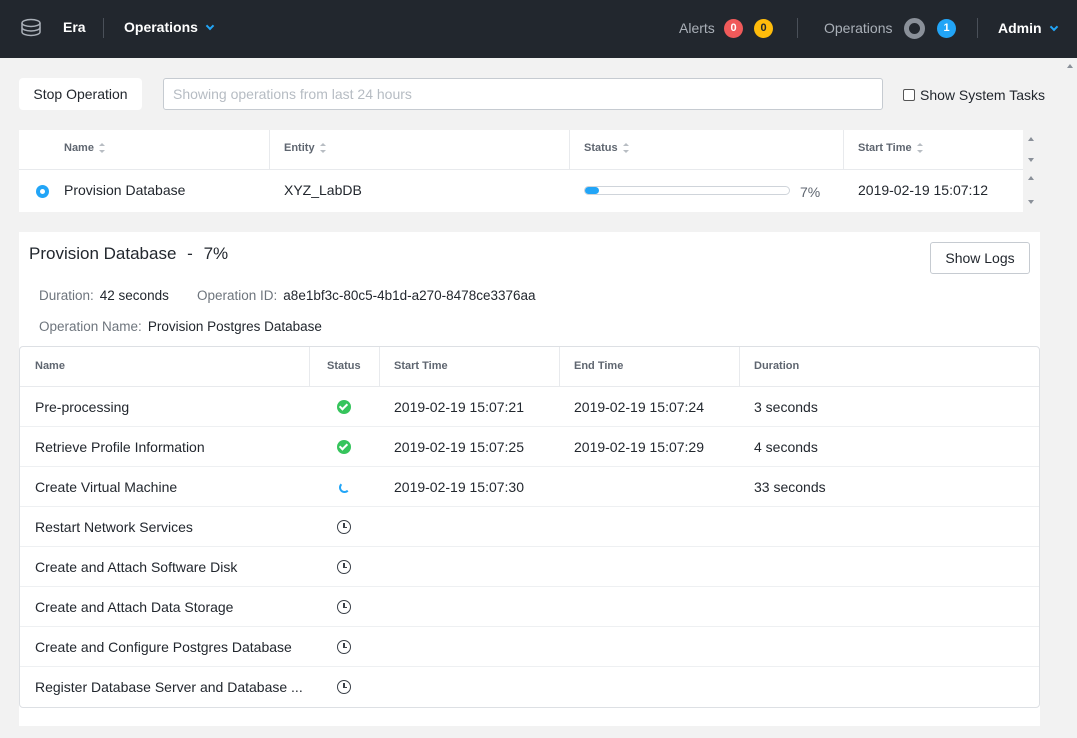  I want to click on column-label: Start Time, so click(885, 148).